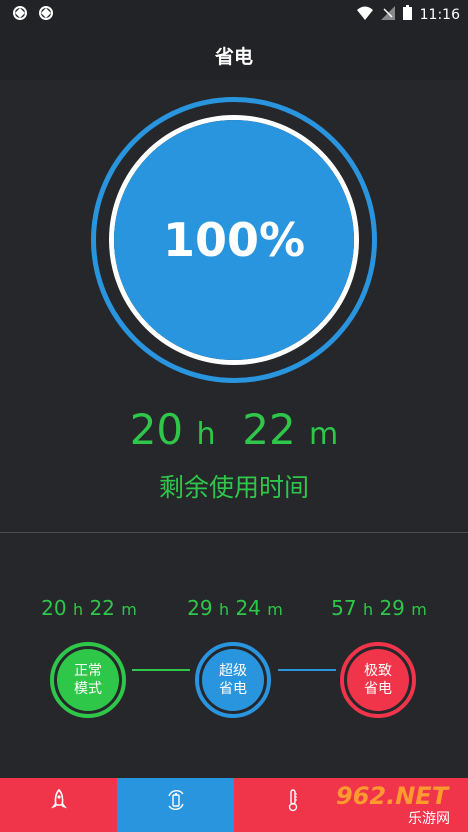  What do you see at coordinates (407, 14) in the screenshot?
I see `battery-icon` at bounding box center [407, 14].